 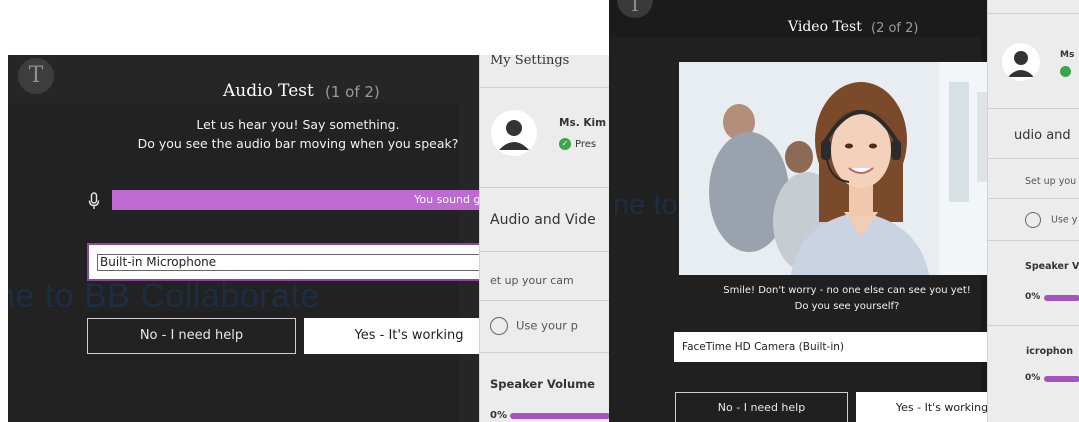 What do you see at coordinates (543, 220) in the screenshot?
I see `audio-video-heading: Audio and Vide` at bounding box center [543, 220].